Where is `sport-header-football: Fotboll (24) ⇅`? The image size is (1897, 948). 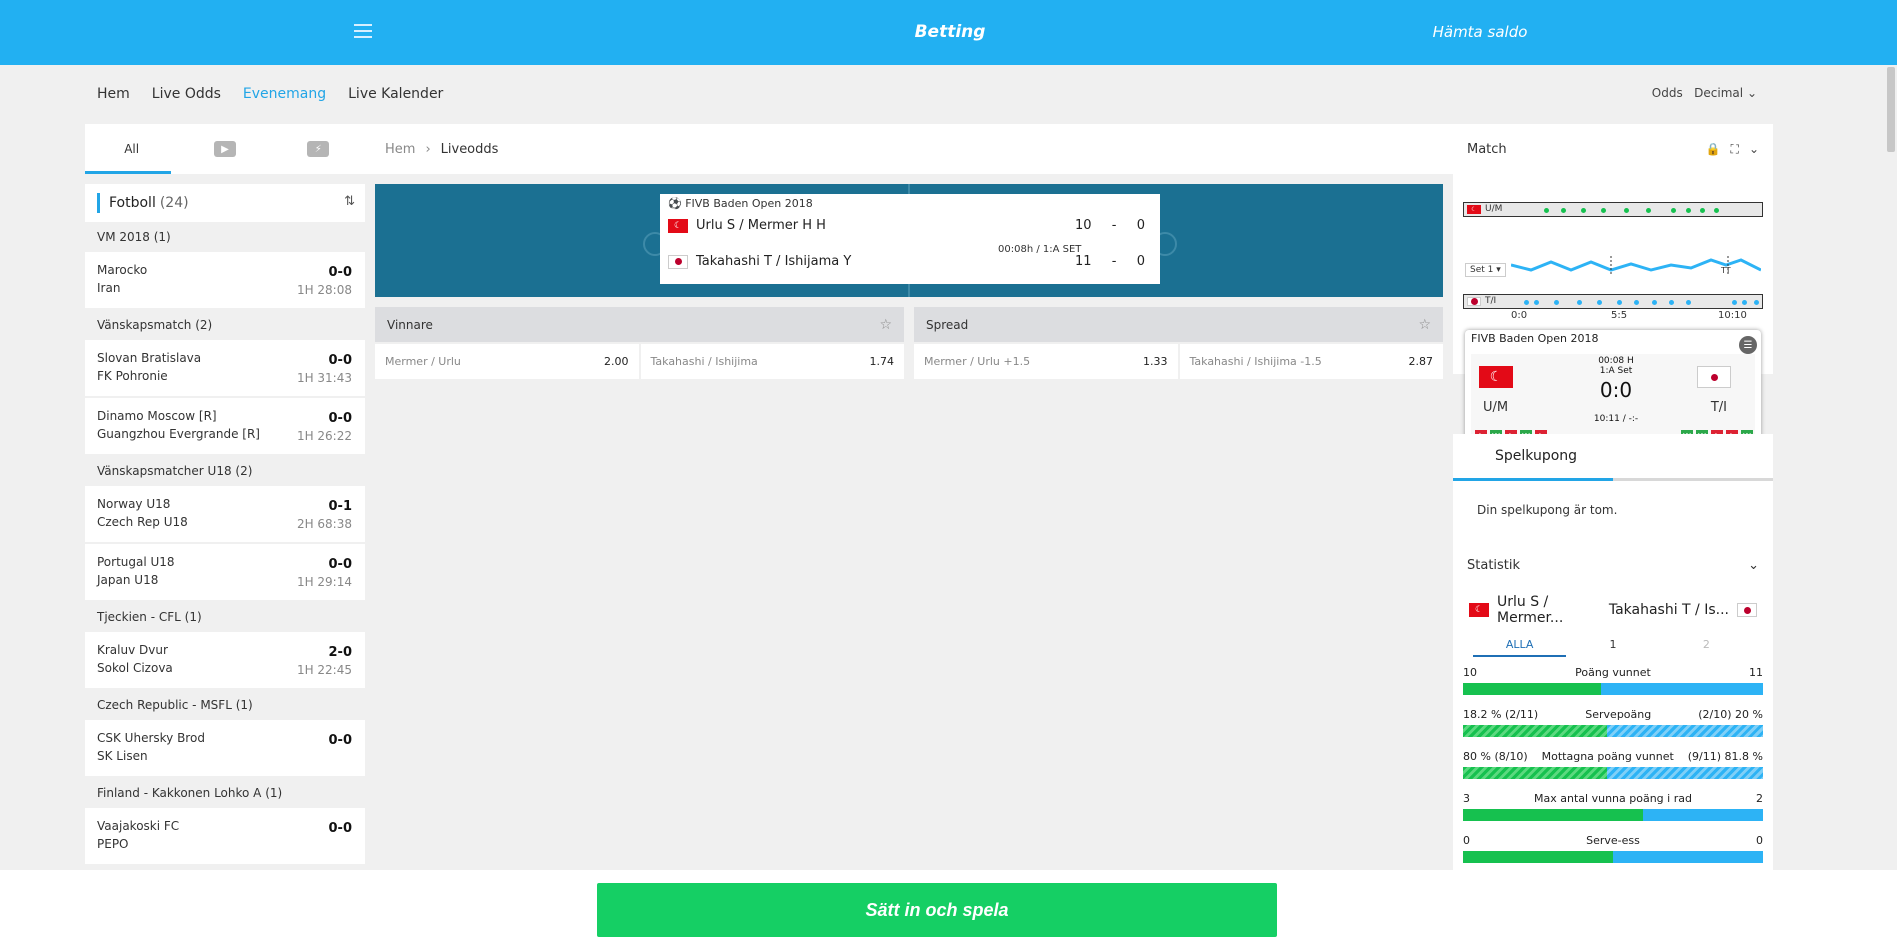
sport-header-football: Fotboll (24) ⇅ is located at coordinates (225, 203).